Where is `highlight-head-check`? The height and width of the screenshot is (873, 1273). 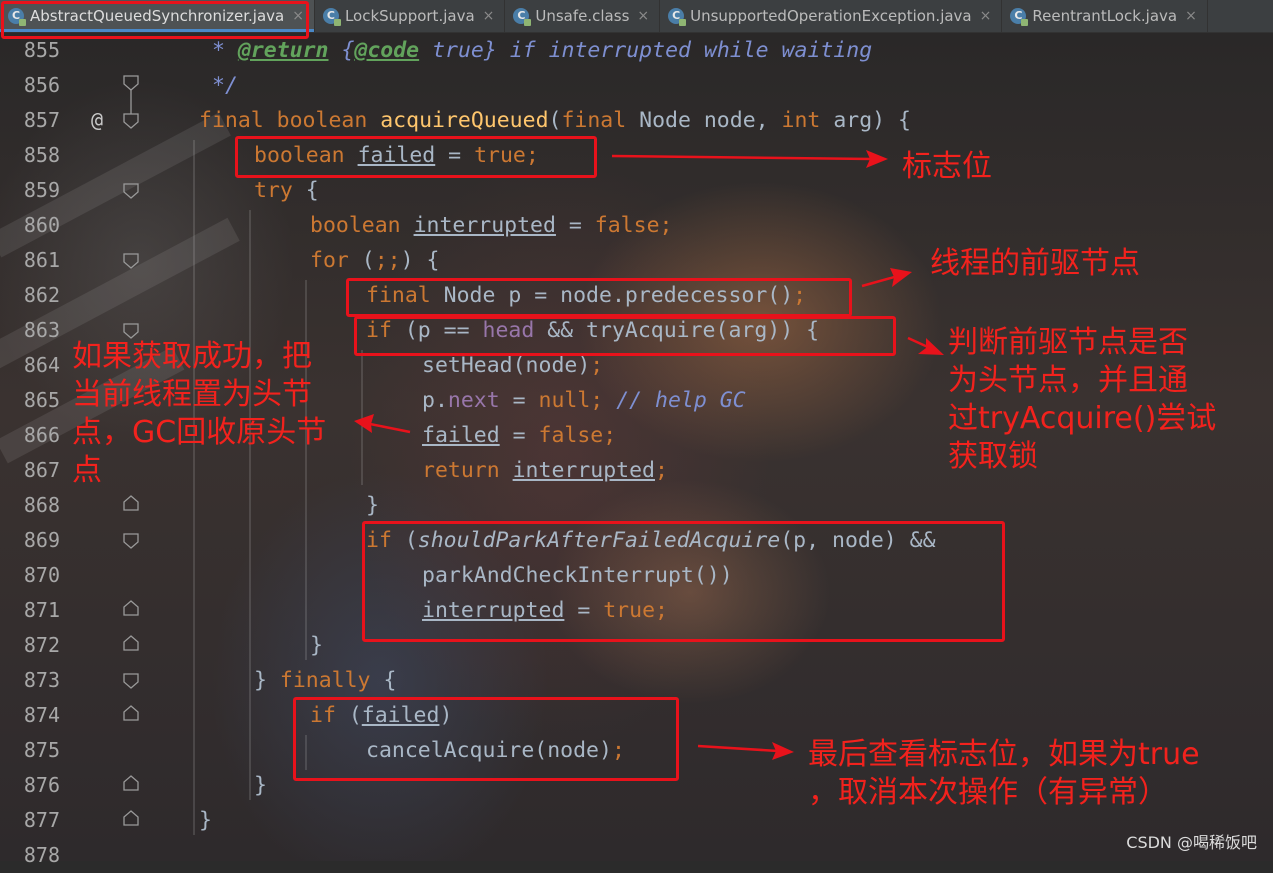 highlight-head-check is located at coordinates (625, 336).